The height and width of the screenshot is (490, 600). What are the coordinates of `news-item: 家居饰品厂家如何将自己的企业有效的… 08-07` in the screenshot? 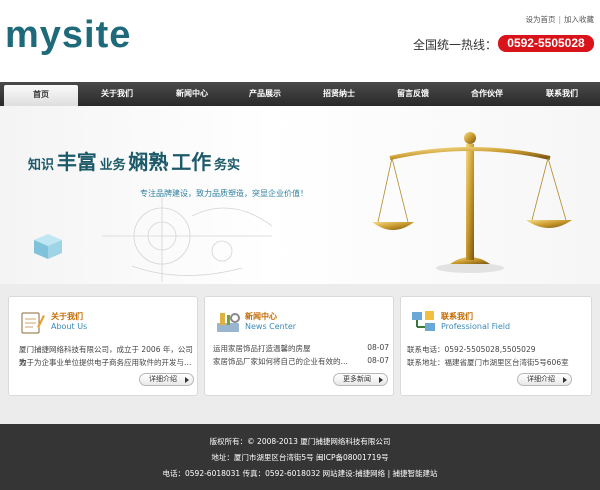 It's located at (301, 361).